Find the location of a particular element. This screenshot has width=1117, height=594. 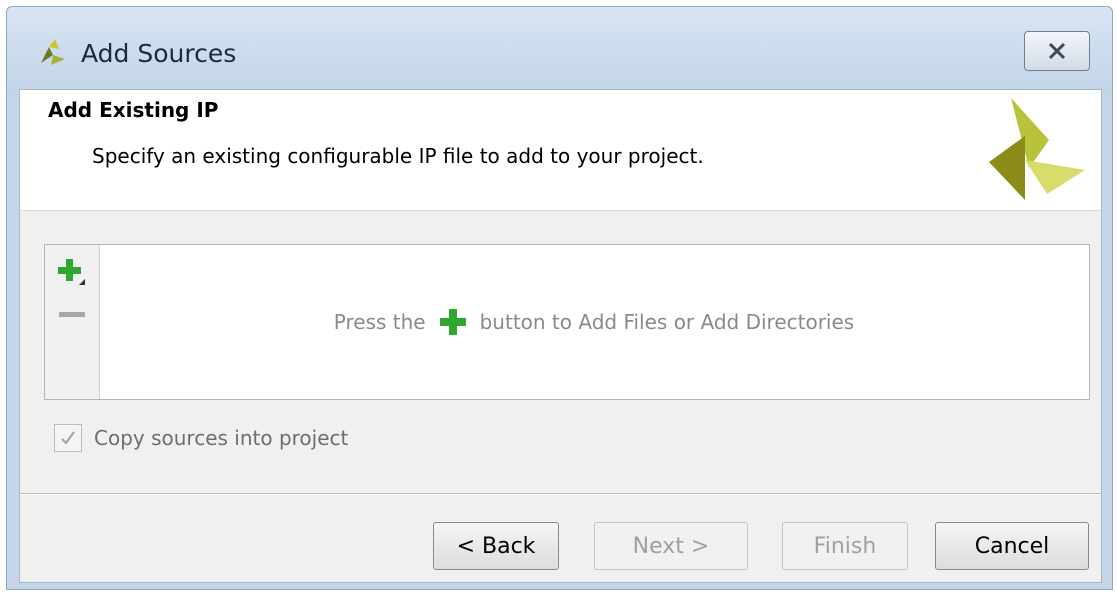

file-toolbar is located at coordinates (72, 322).